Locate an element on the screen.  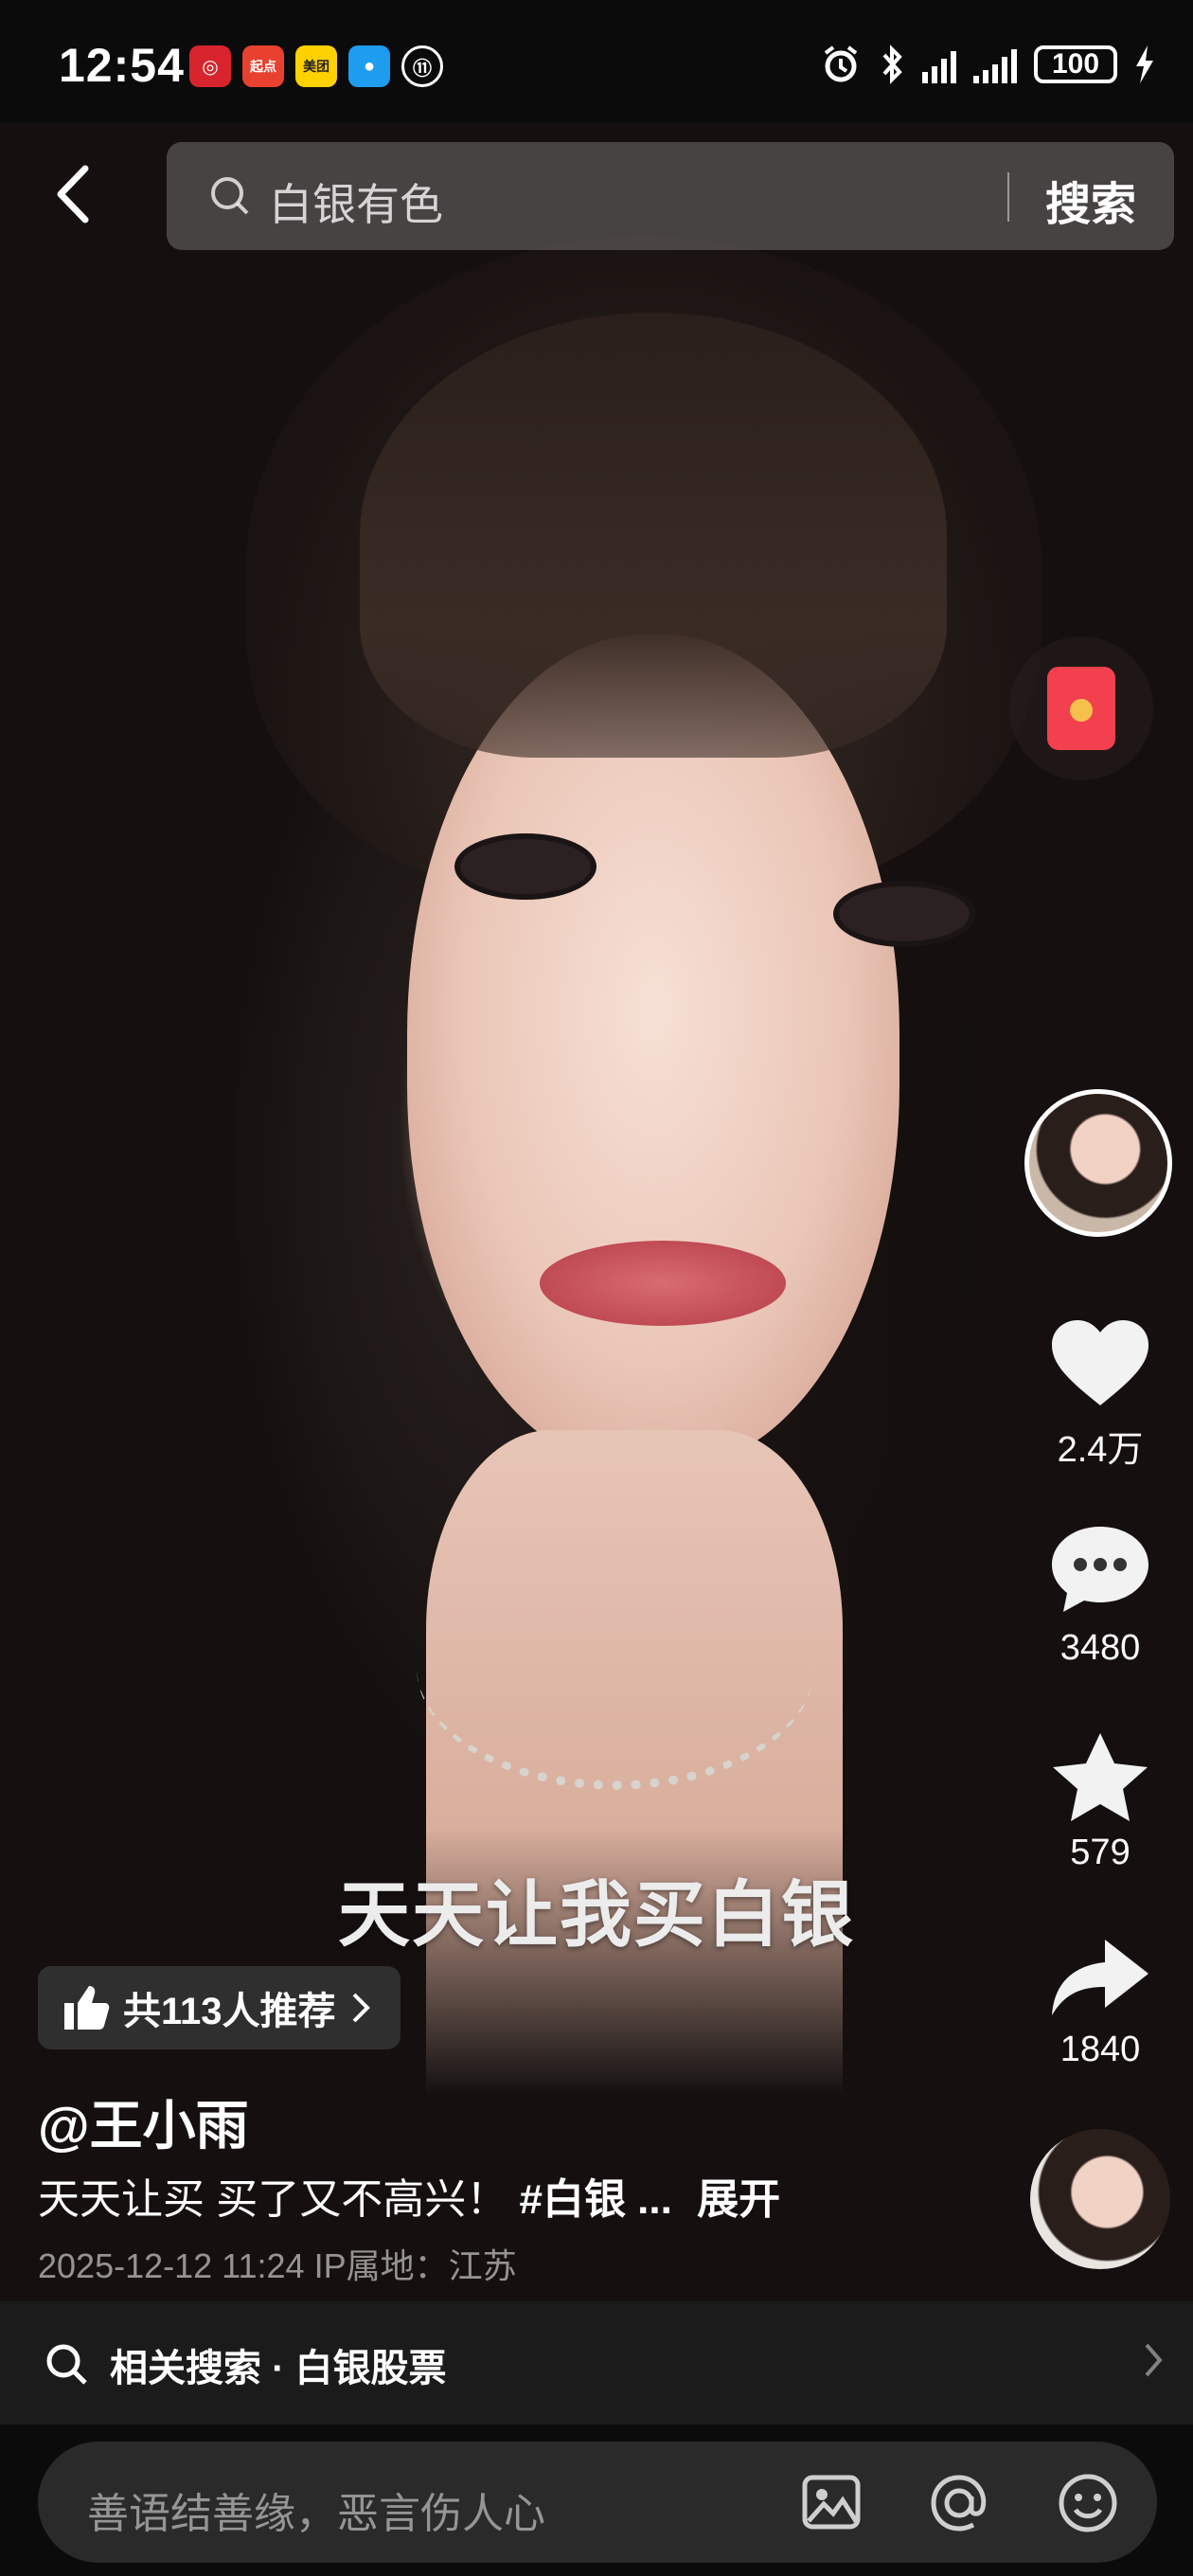
alarm-icon is located at coordinates (841, 63).